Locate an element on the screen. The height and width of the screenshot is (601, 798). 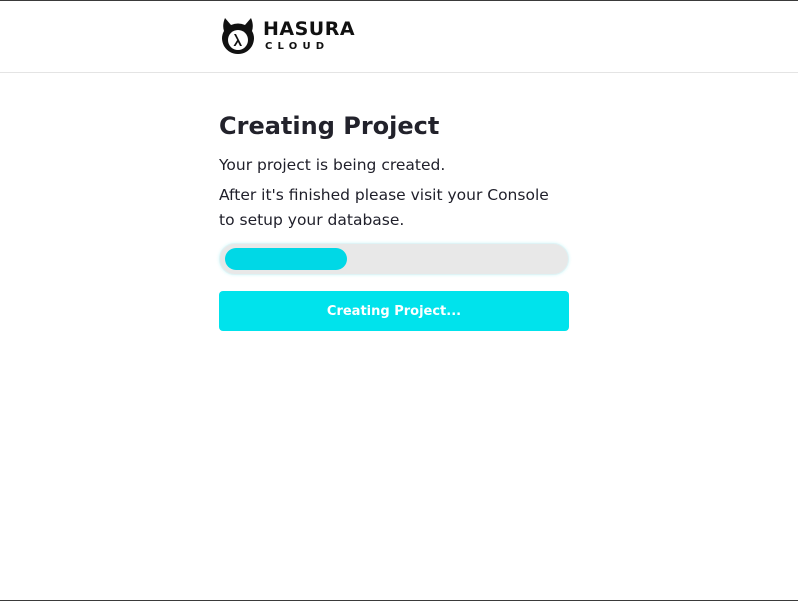
hasura-cloud-logo: HASURA CLOUD is located at coordinates (287, 36).